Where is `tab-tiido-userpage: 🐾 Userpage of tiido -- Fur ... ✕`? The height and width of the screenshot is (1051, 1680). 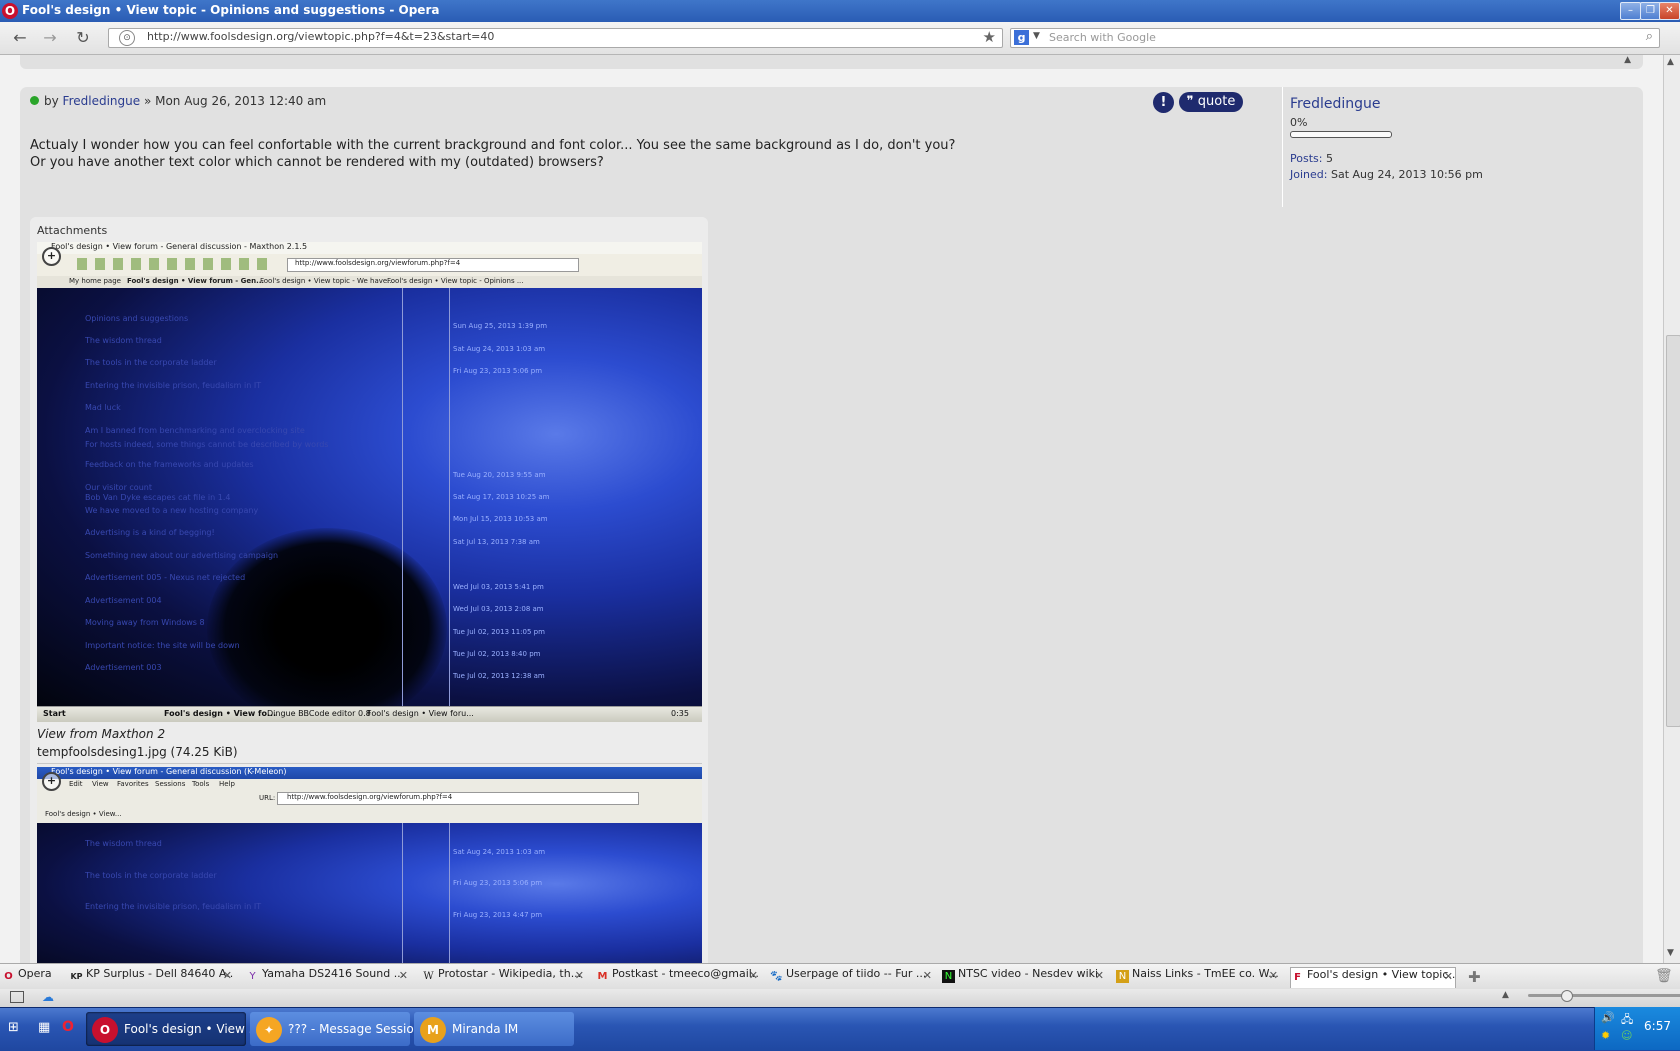
tab-tiido-userpage: 🐾 Userpage of tiido -- Fur ... ✕ is located at coordinates (852, 977).